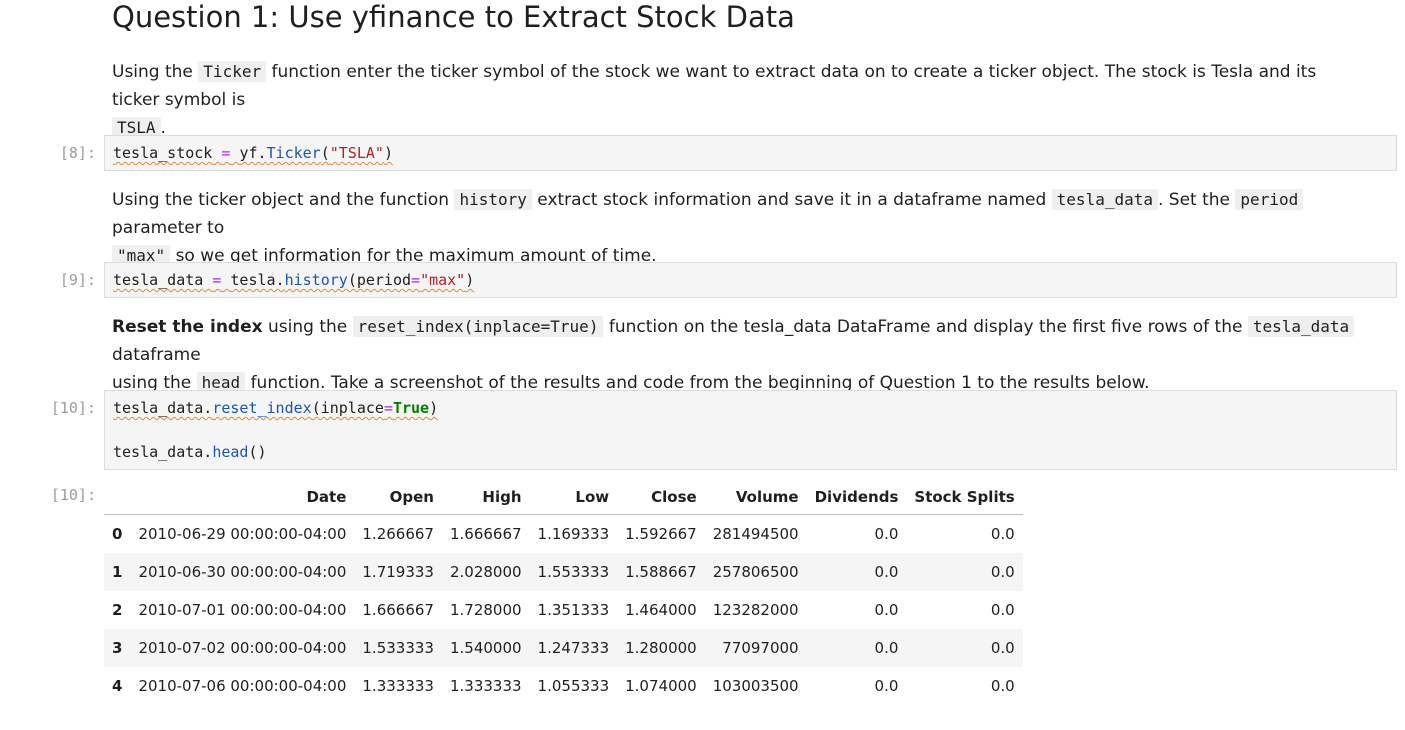 The height and width of the screenshot is (730, 1405). Describe the element at coordinates (242, 685) in the screenshot. I see `table-cell: 2010-07-06 00:00:00-04:00` at that location.